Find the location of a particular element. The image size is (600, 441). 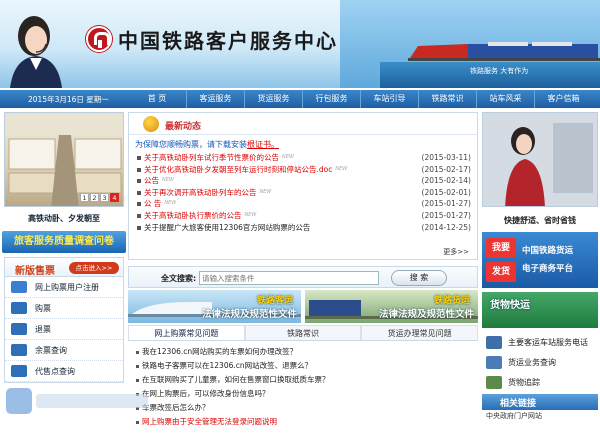

search-input is located at coordinates (289, 278).